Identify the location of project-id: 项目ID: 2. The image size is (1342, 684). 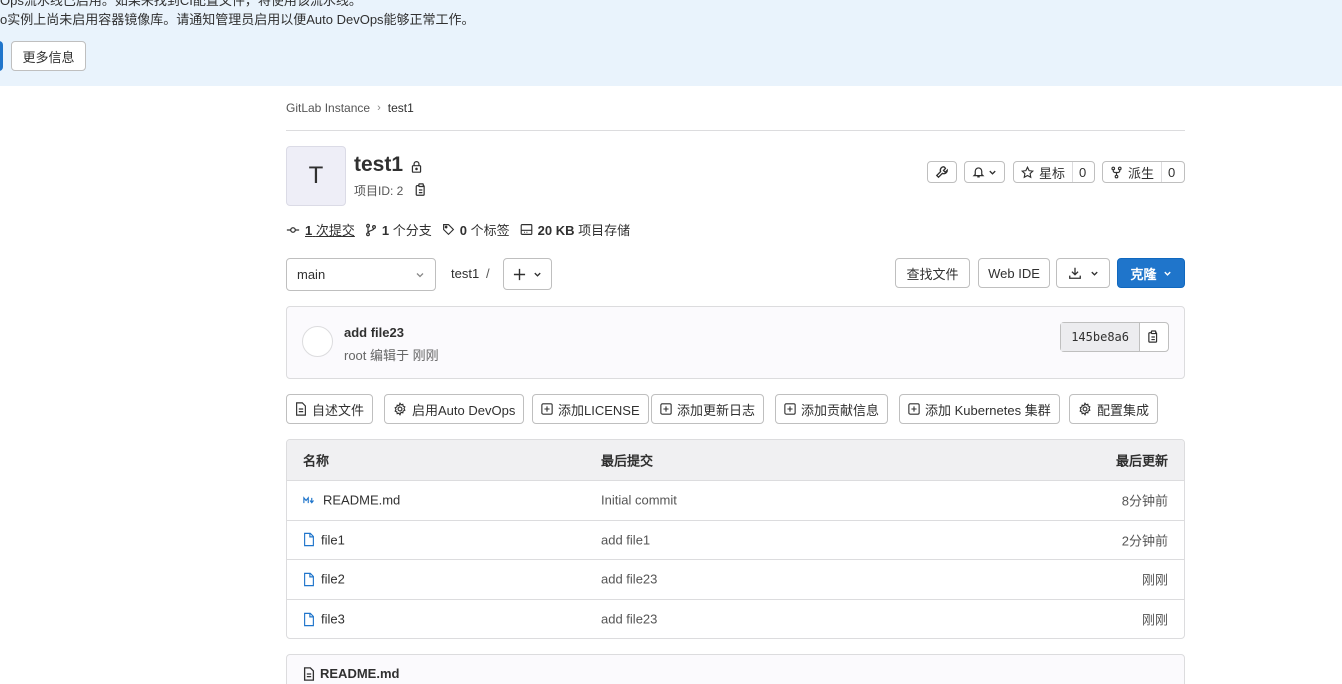
(379, 191).